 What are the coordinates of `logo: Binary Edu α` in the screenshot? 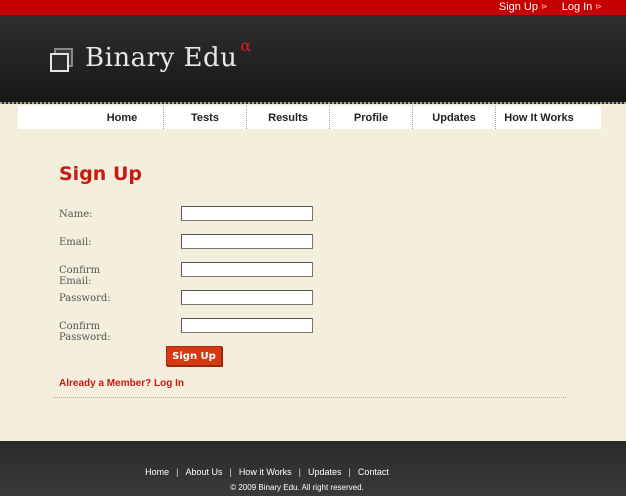 It's located at (150, 55).